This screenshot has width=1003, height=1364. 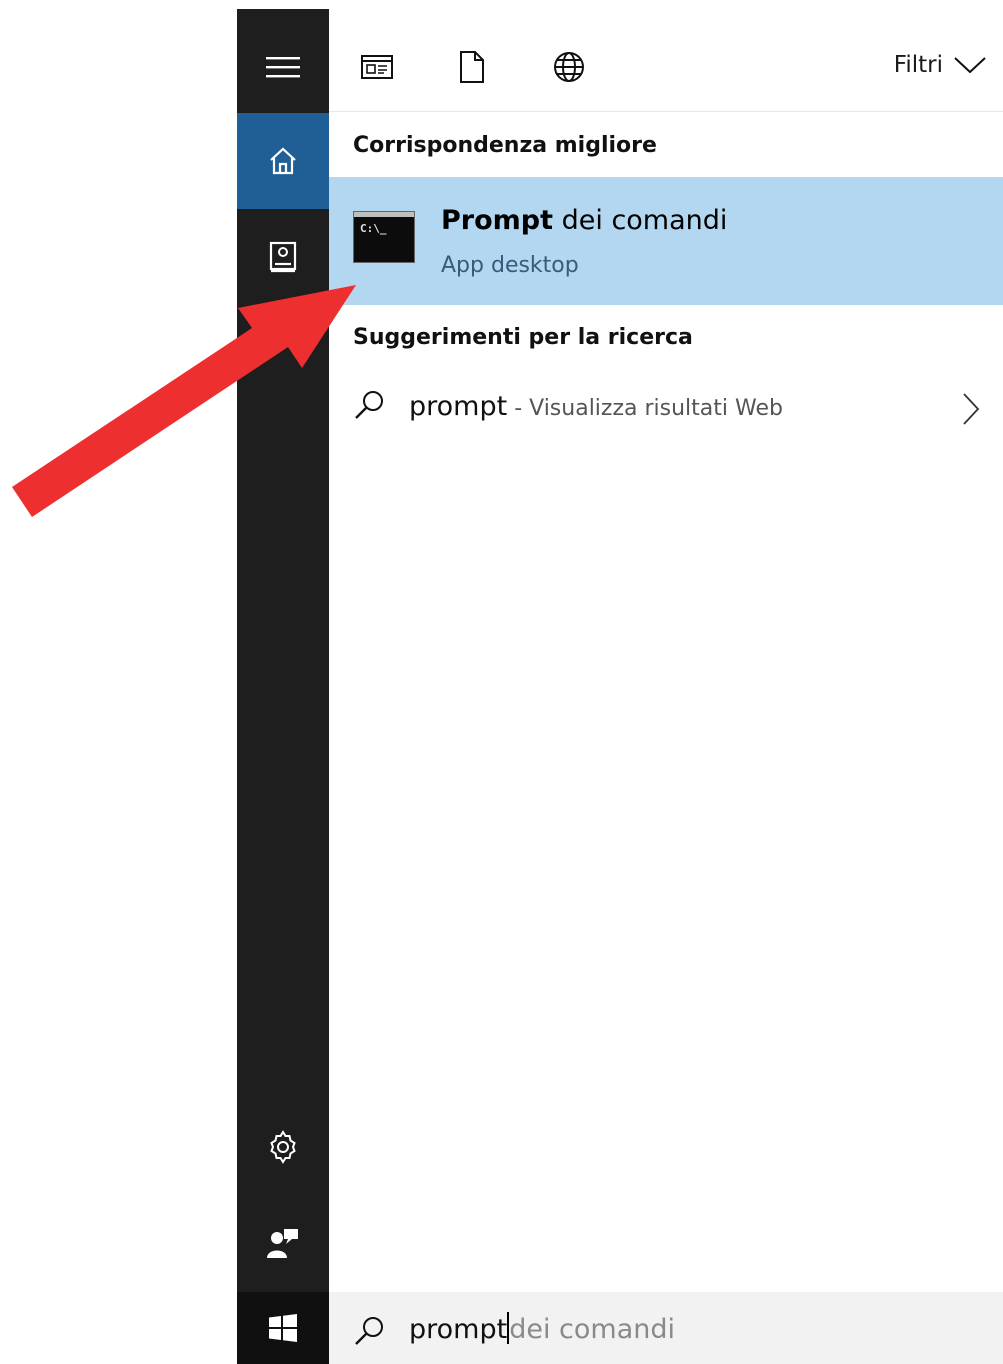 What do you see at coordinates (283, 686) in the screenshot?
I see `start-sidebar` at bounding box center [283, 686].